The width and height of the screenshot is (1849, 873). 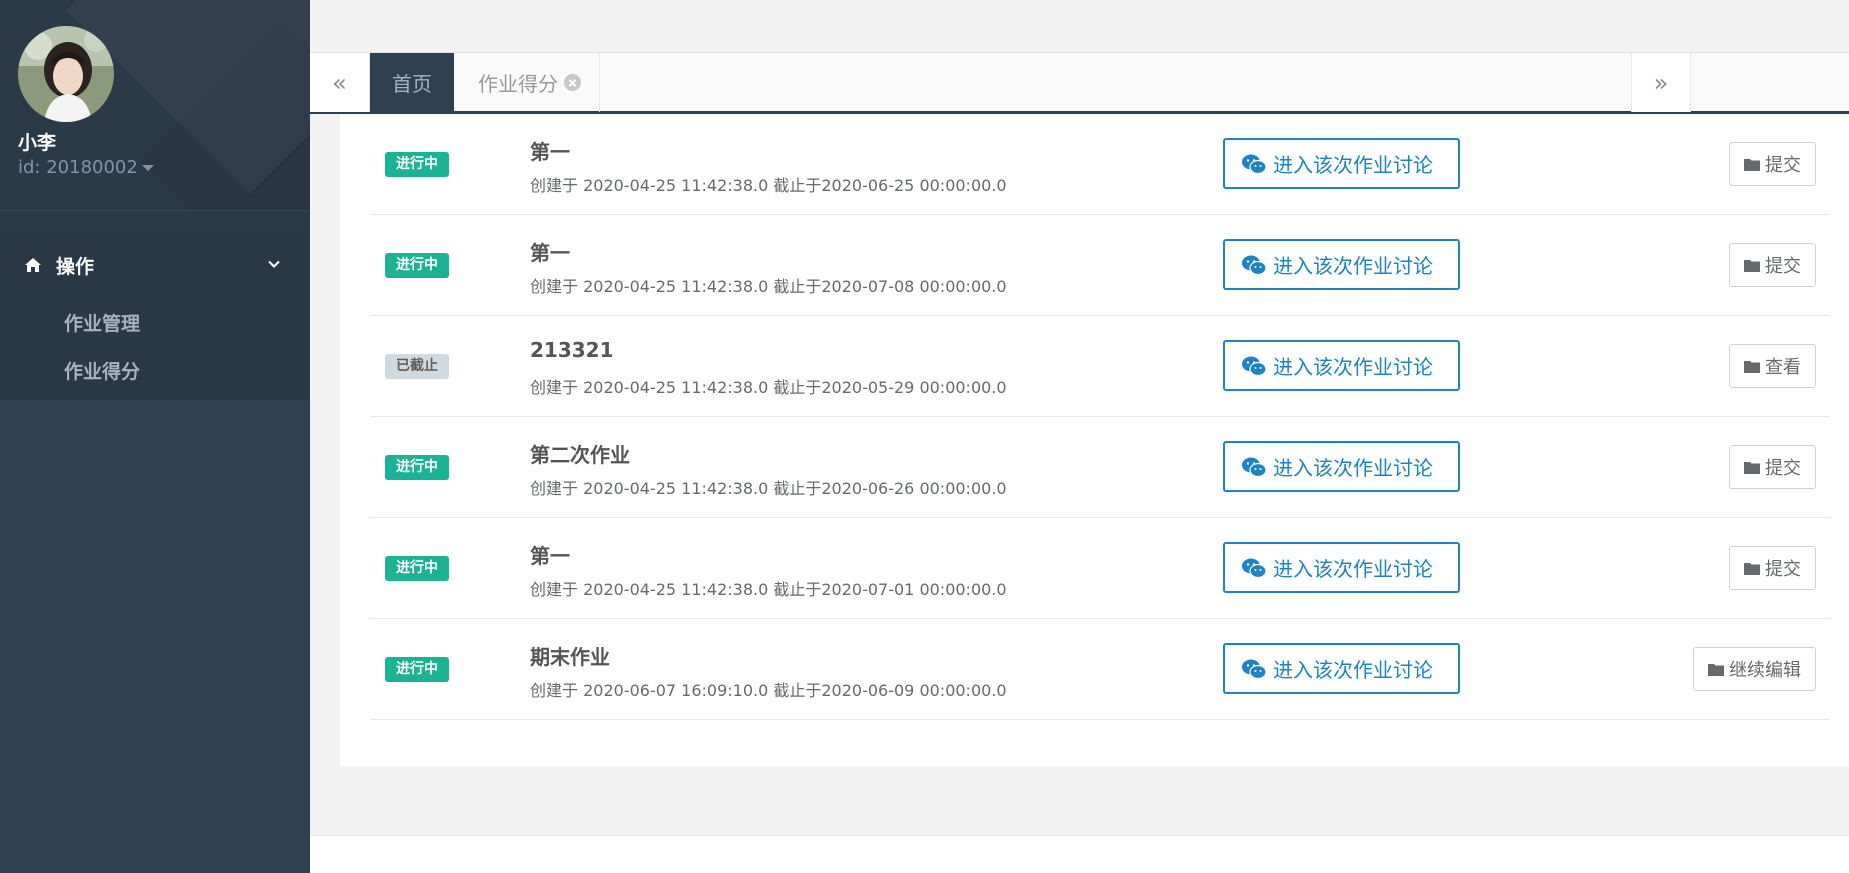 What do you see at coordinates (572, 350) in the screenshot?
I see `assignment-title: 213321` at bounding box center [572, 350].